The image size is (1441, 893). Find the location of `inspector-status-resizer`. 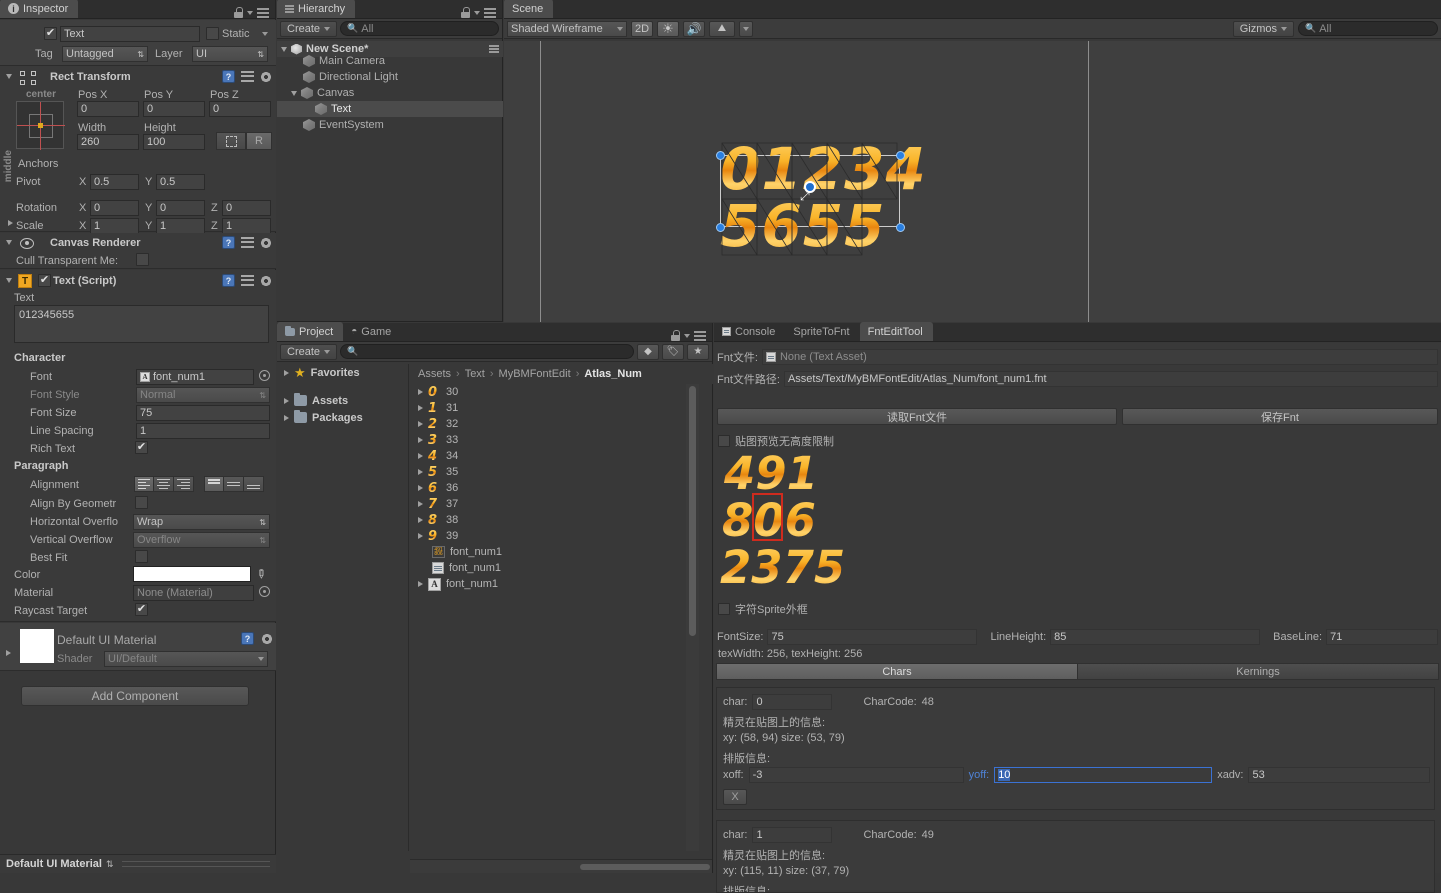

inspector-status-resizer is located at coordinates (195, 864).